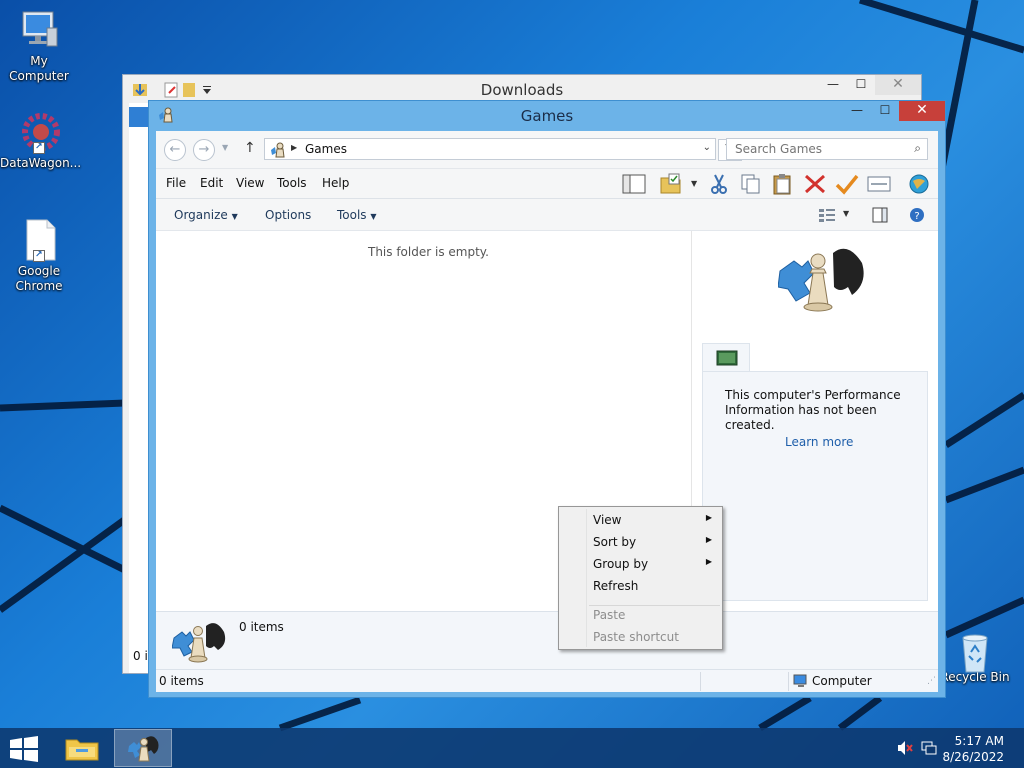  Describe the element at coordinates (819, 442) in the screenshot. I see `learn-more-link: Learn more` at that location.